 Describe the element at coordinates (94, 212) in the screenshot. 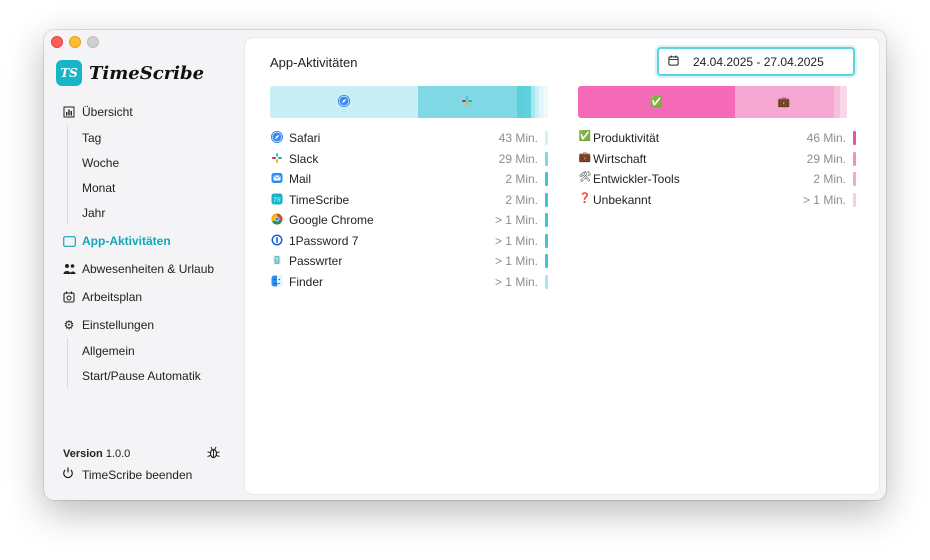

I see `sidebar-item-label: Jahr` at that location.